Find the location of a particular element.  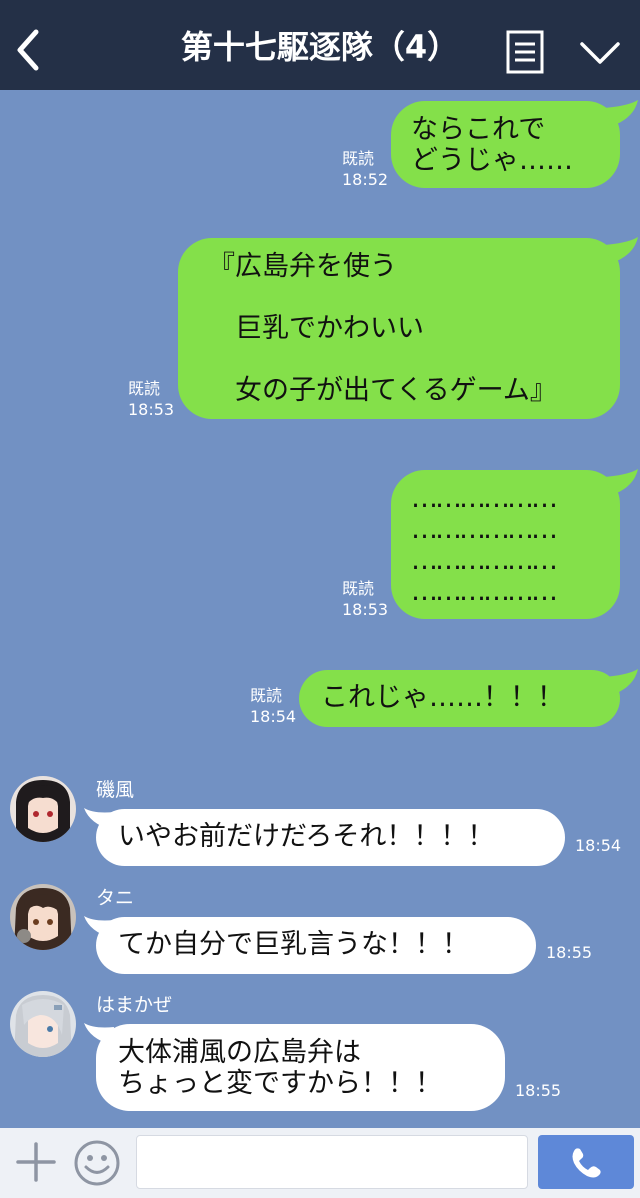

chat-header: 第十七駆逐隊（4） is located at coordinates (320, 45).